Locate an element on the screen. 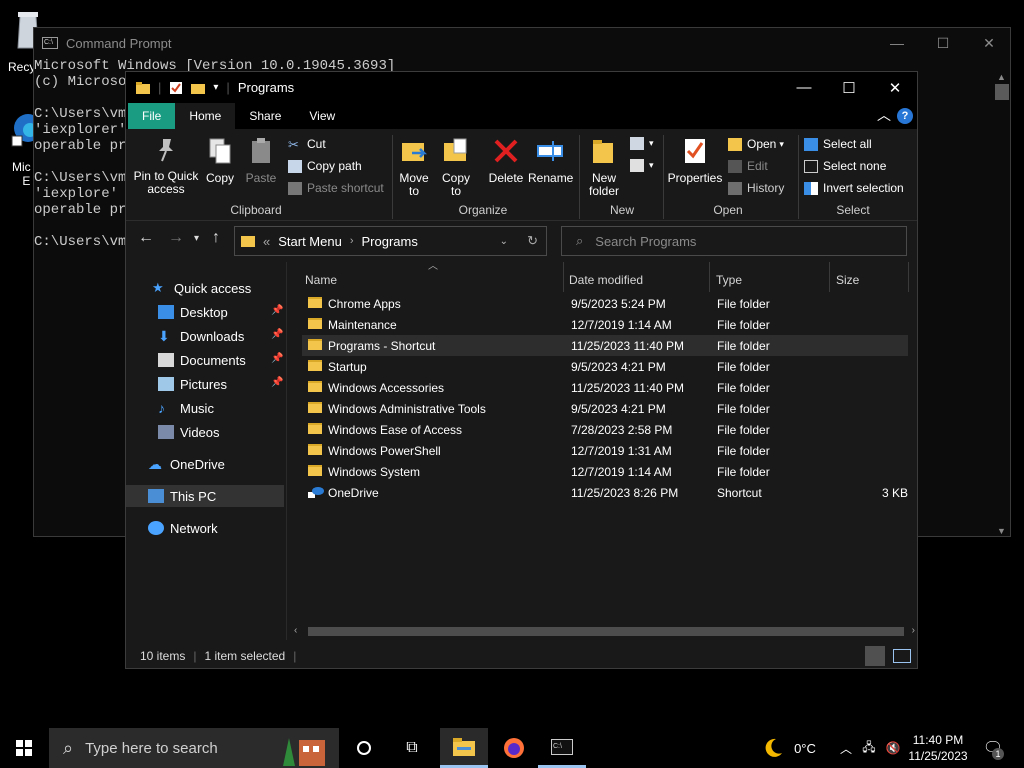  task-view-button: ⧉ is located at coordinates (412, 748).